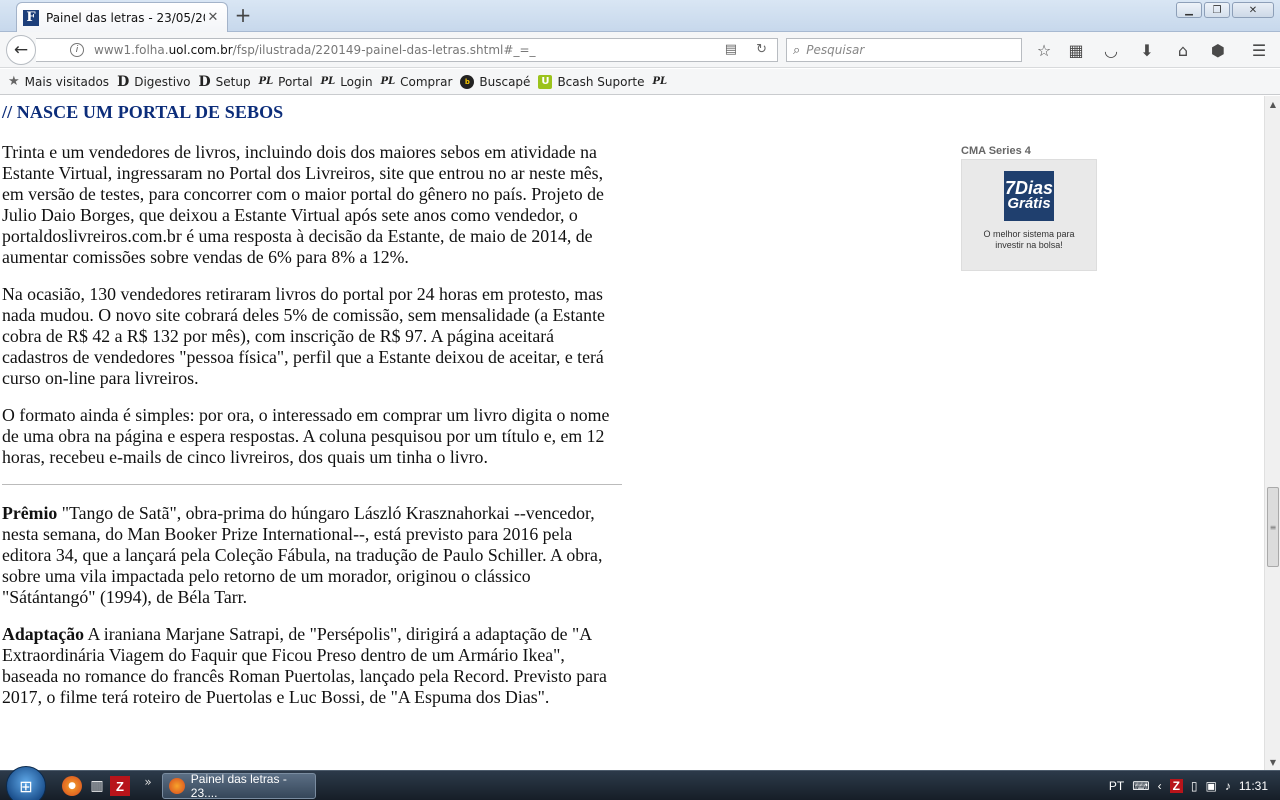 This screenshot has width=1280, height=800. I want to click on file-explorer-icon: ▥, so click(97, 786).